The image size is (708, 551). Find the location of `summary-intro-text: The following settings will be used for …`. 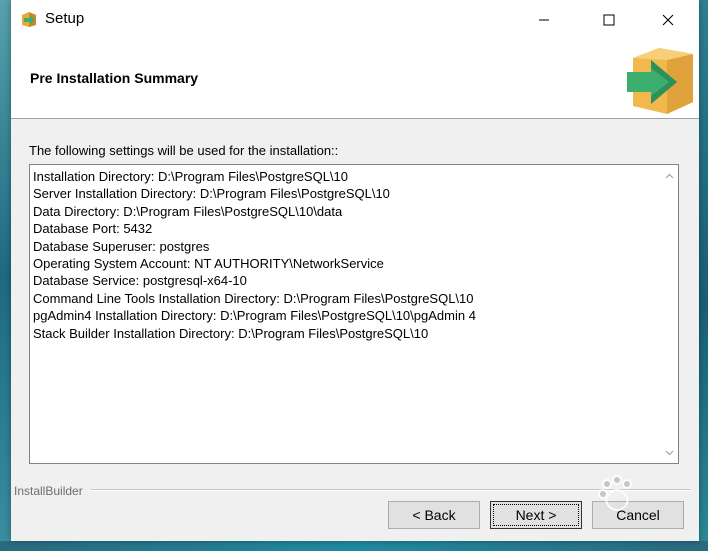

summary-intro-text: The following settings will be used for … is located at coordinates (184, 150).